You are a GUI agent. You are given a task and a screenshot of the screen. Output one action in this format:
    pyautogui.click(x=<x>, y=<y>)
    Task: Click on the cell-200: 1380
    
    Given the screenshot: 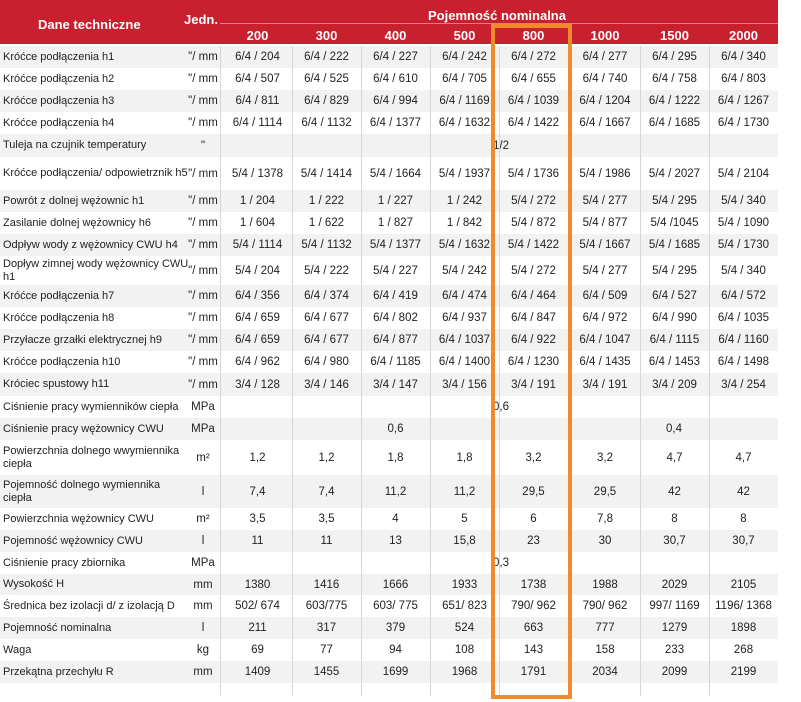 What is the action you would take?
    pyautogui.click(x=257, y=584)
    